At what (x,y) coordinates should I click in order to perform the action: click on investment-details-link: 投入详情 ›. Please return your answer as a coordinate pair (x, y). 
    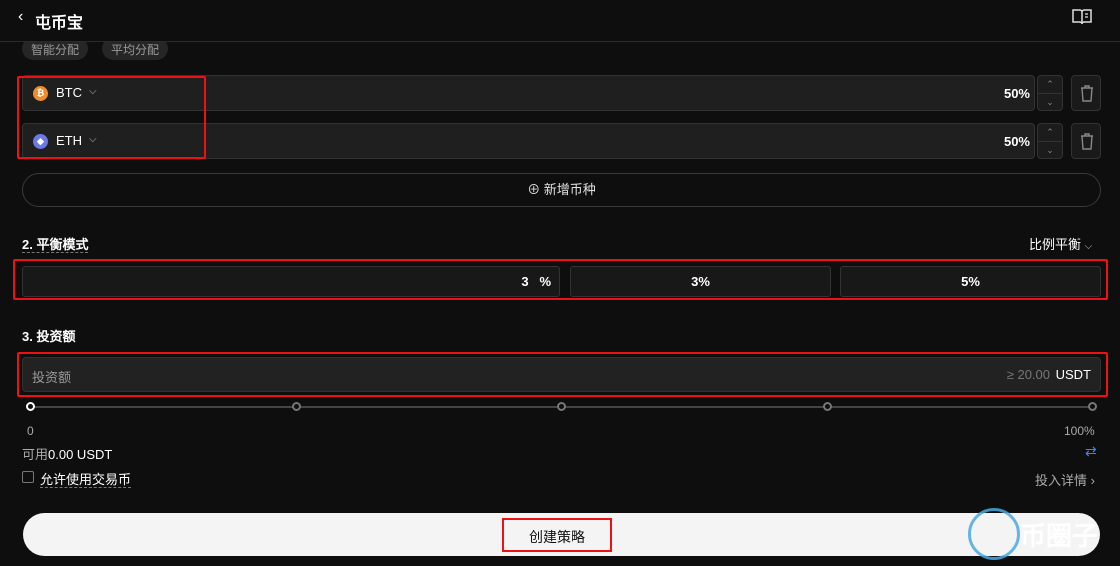
    Looking at the image, I should click on (1065, 479).